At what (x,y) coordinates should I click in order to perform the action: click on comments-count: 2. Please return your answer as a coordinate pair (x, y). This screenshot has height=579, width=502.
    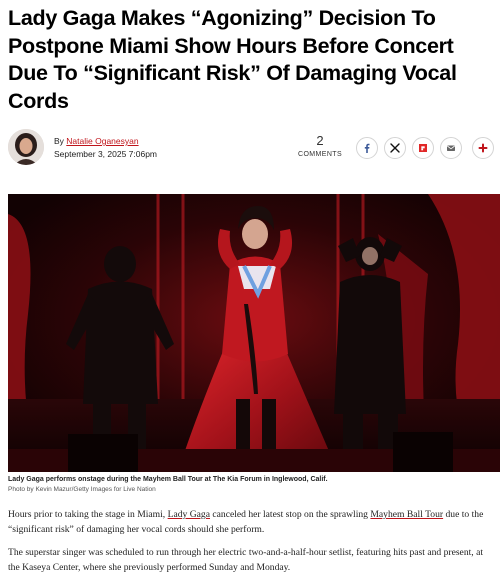
    Looking at the image, I should click on (320, 140).